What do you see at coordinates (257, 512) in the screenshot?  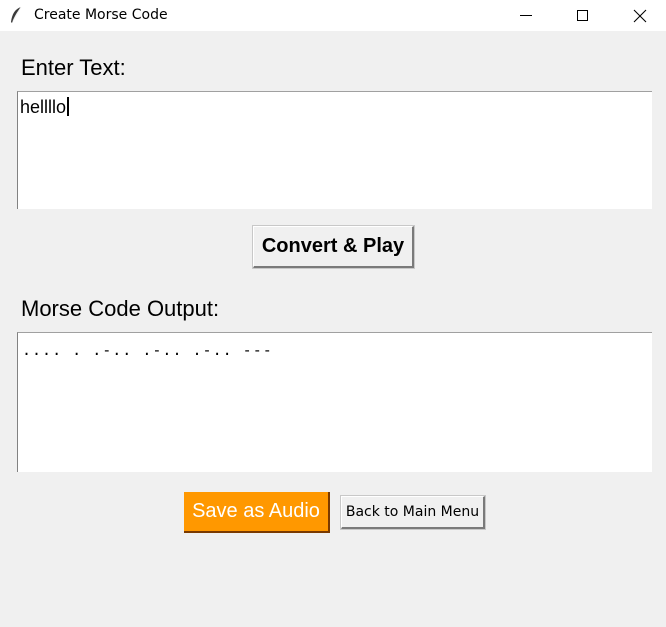 I see `save-audio-button: Save as Audio` at bounding box center [257, 512].